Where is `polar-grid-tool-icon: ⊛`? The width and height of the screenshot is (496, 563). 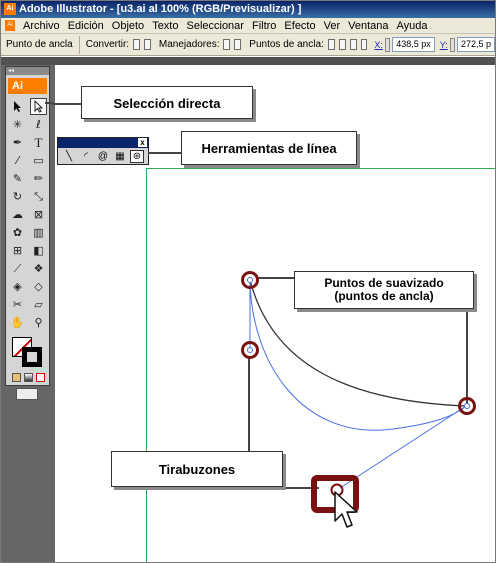
polar-grid-tool-icon: ⊛ is located at coordinates (137, 156).